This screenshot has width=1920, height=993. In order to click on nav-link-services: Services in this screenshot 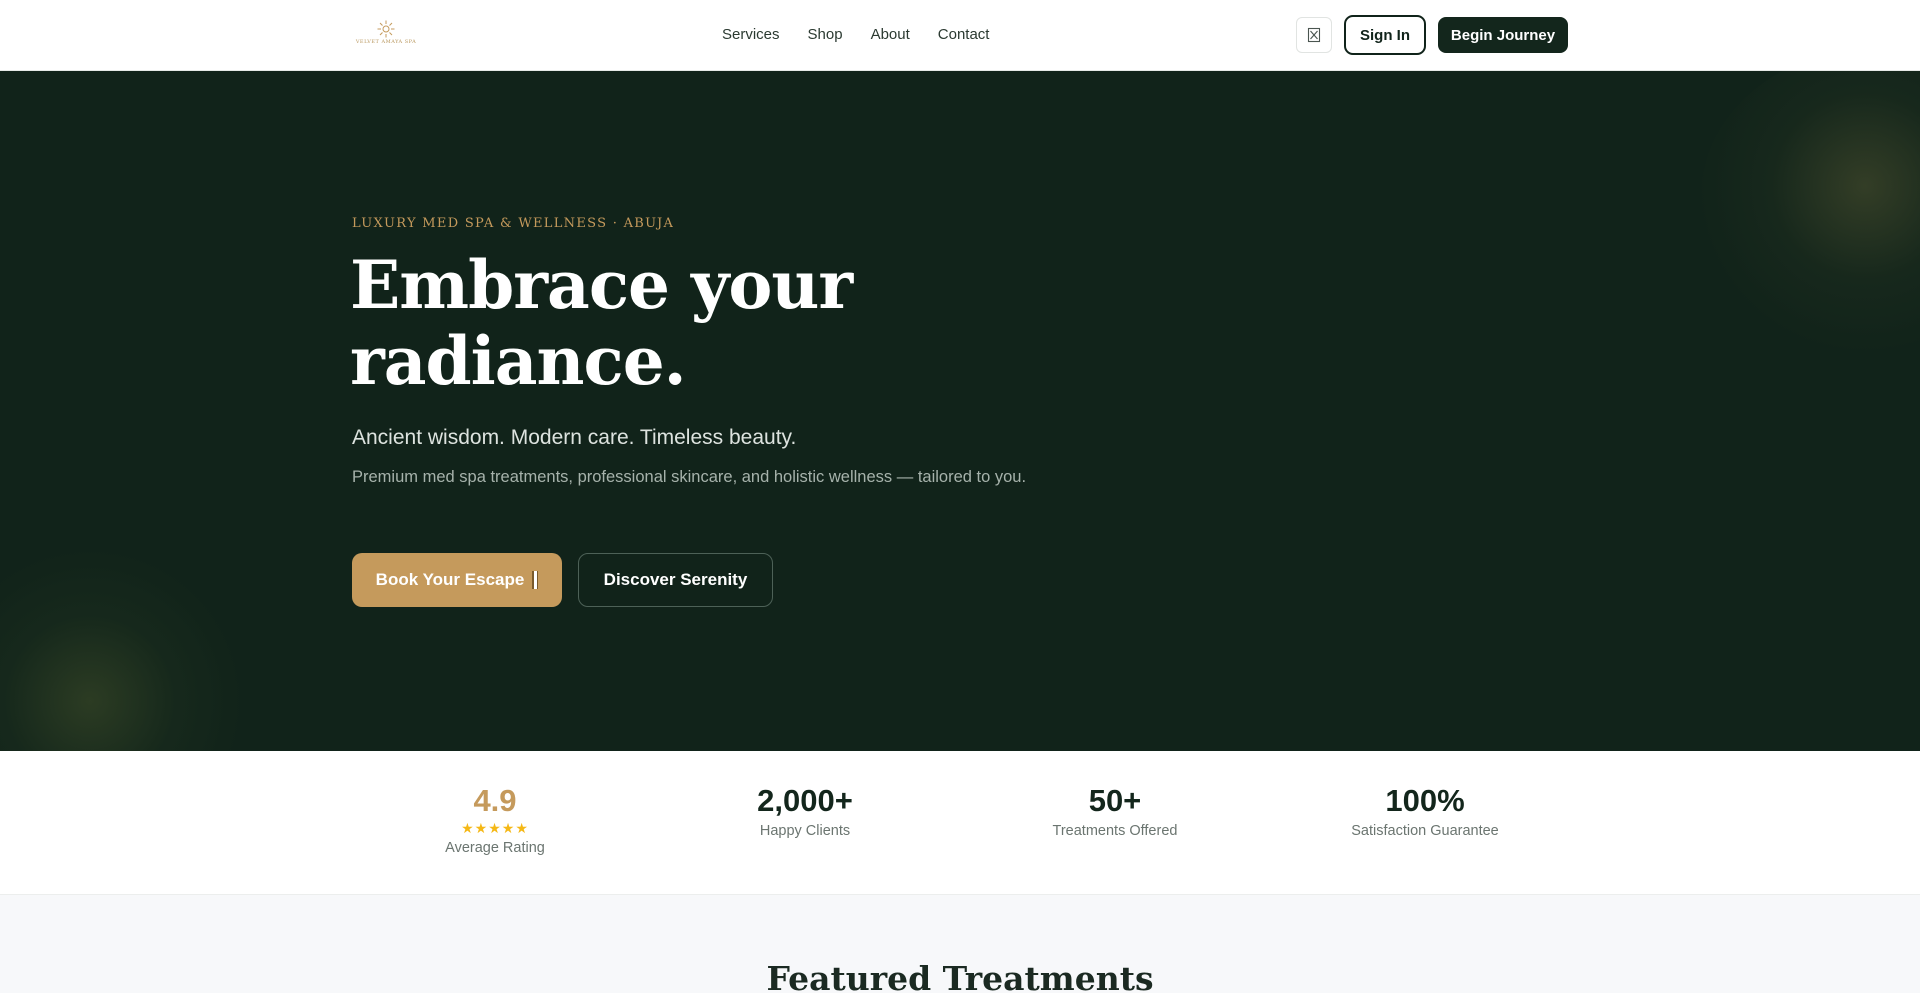, I will do `click(751, 35)`.